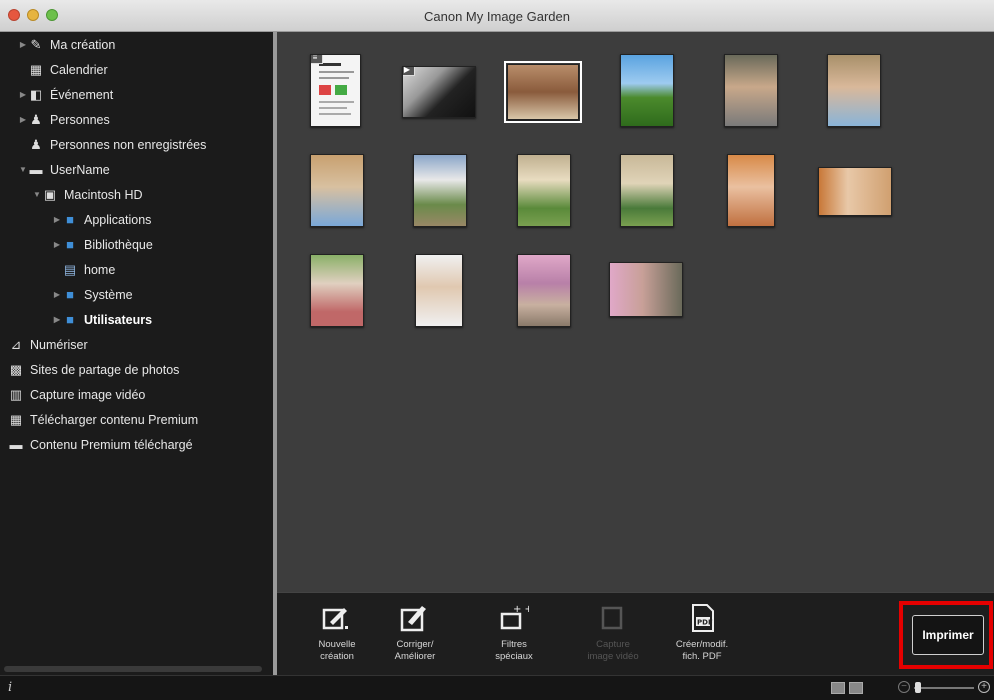  I want to click on thumbnail-item: ≡, so click(335, 90).